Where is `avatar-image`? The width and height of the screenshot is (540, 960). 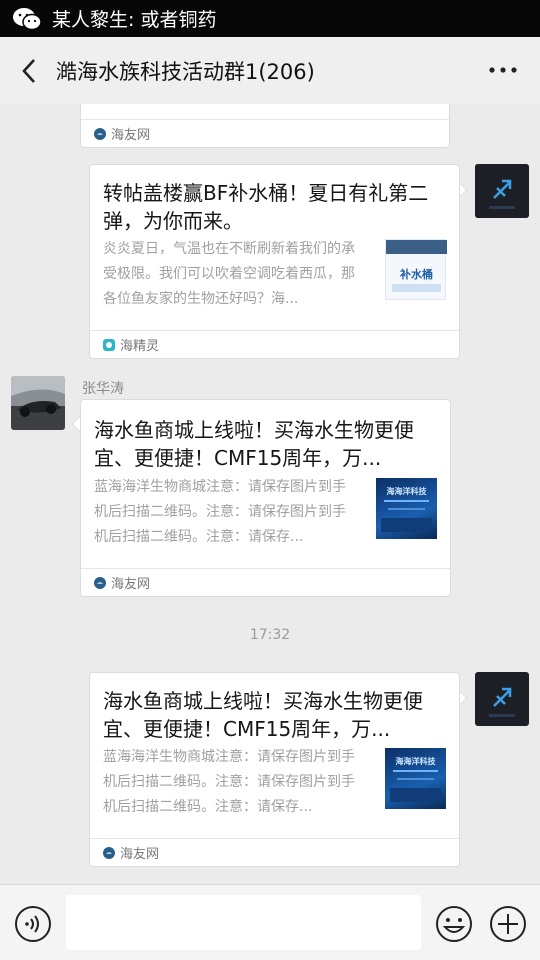 avatar-image is located at coordinates (38, 403).